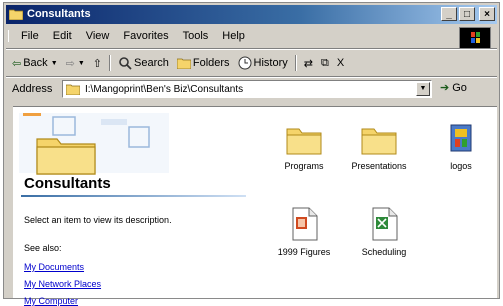 The width and height of the screenshot is (503, 306). I want to click on folder-title: Consultants, so click(67, 183).